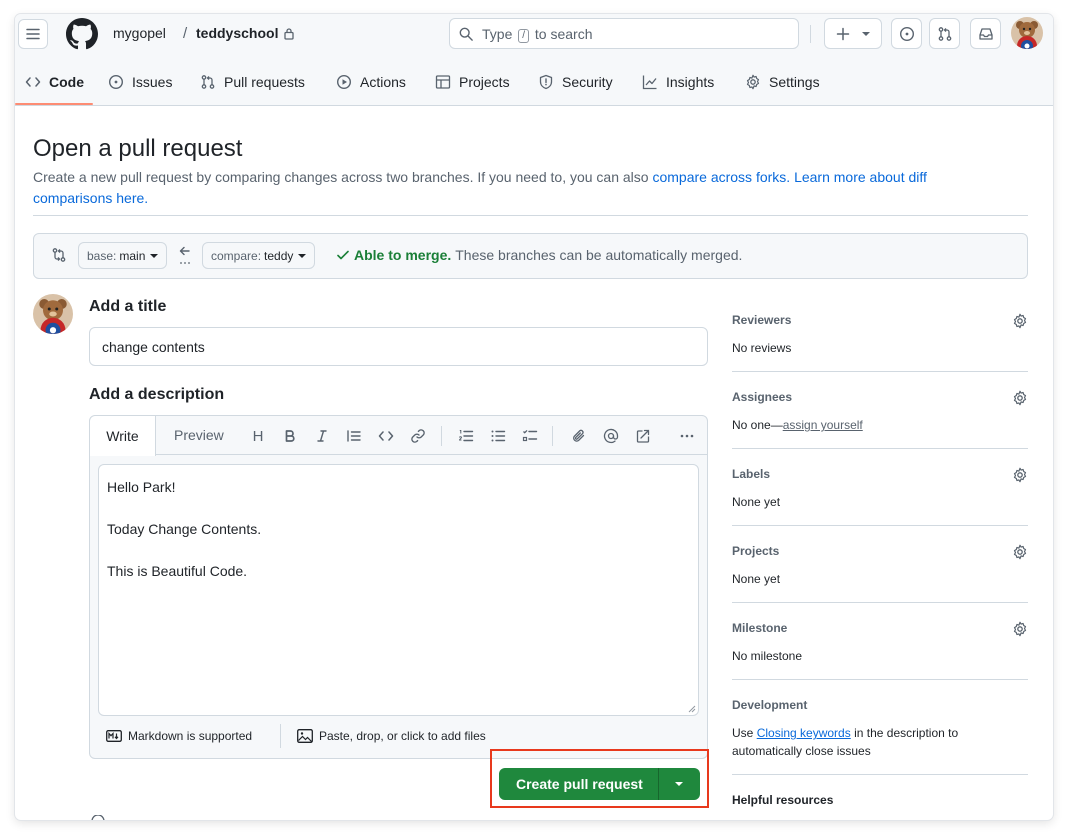 This screenshot has height=834, width=1068. I want to click on create-pull-request-button: Create pull request, so click(599, 784).